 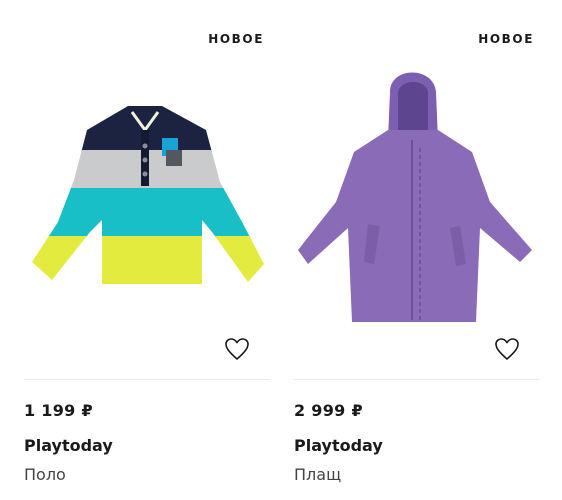 I want to click on product-type: Поло, so click(x=45, y=474).